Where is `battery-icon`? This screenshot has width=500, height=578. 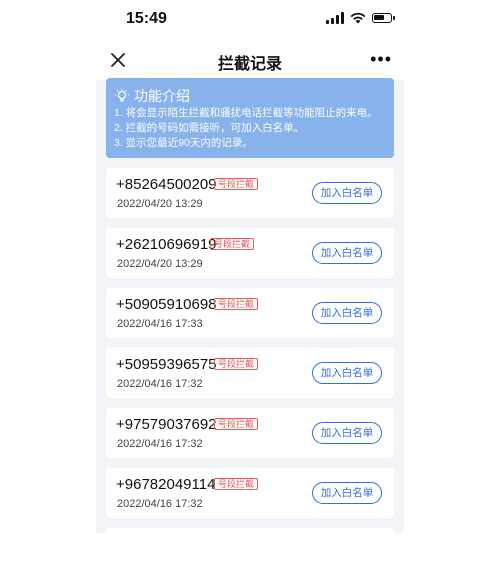 battery-icon is located at coordinates (383, 18).